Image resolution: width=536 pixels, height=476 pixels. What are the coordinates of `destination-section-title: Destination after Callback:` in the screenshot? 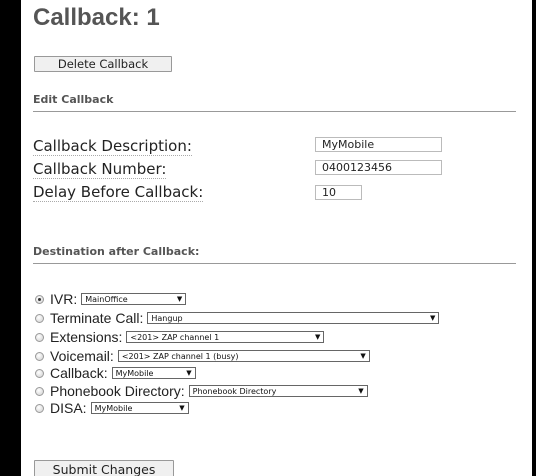 It's located at (116, 251).